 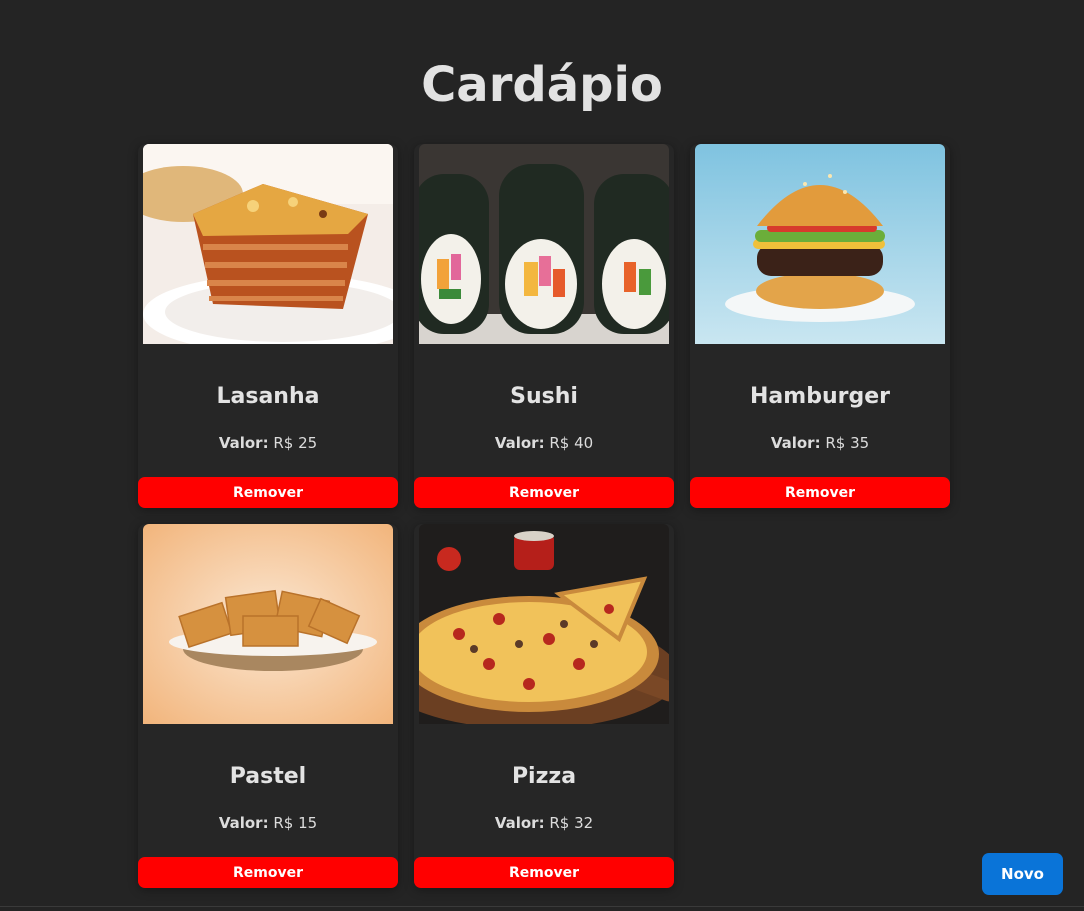 I want to click on menu-card-pizza: Pizza Valor: R$ 32 Remover, so click(x=544, y=706).